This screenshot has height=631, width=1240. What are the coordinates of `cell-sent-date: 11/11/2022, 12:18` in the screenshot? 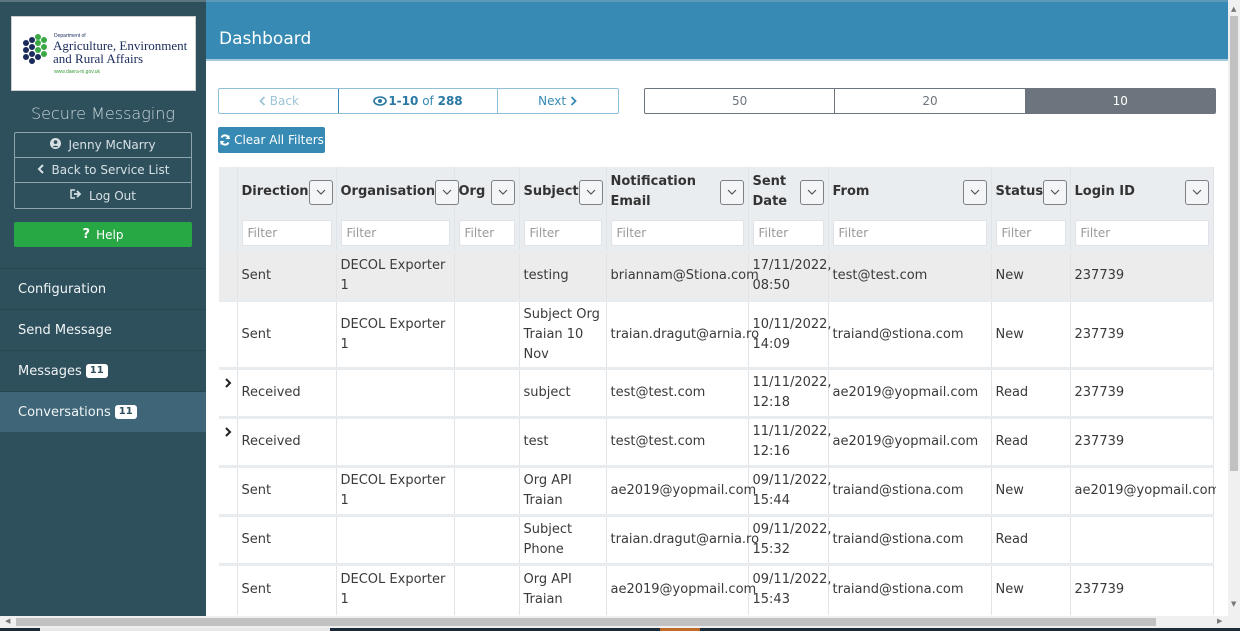 It's located at (790, 392).